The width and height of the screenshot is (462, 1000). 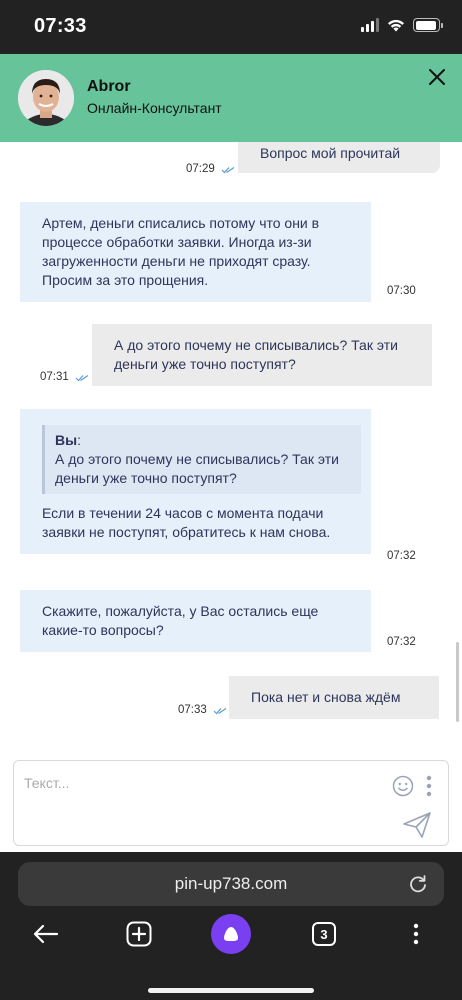 What do you see at coordinates (200, 169) in the screenshot?
I see `message-time: 07:29` at bounding box center [200, 169].